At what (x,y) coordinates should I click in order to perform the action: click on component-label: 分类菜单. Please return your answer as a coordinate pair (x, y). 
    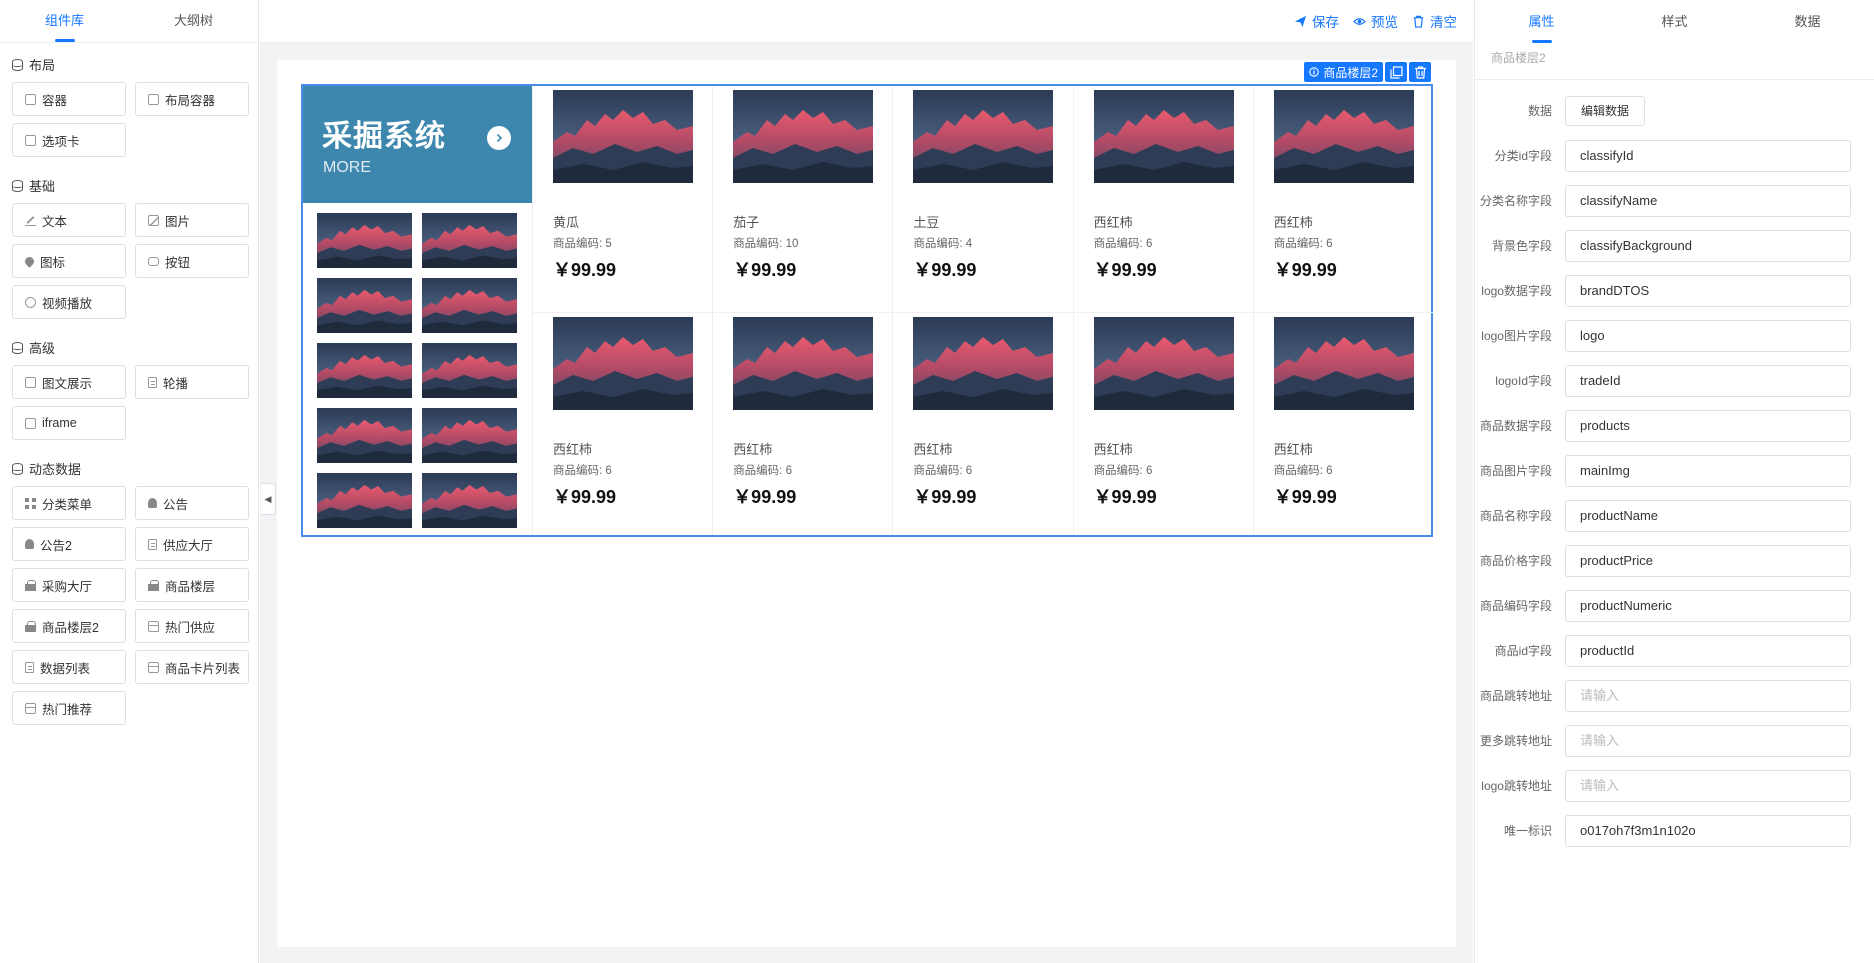
    Looking at the image, I should click on (67, 504).